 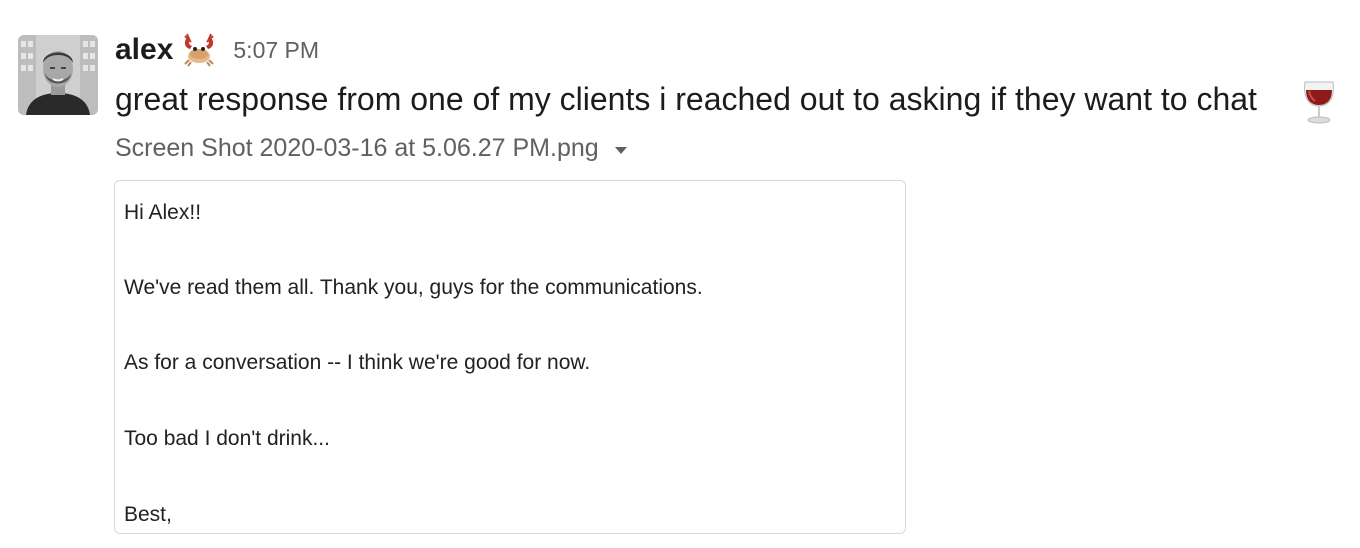 I want to click on author-name: alex, so click(x=144, y=50).